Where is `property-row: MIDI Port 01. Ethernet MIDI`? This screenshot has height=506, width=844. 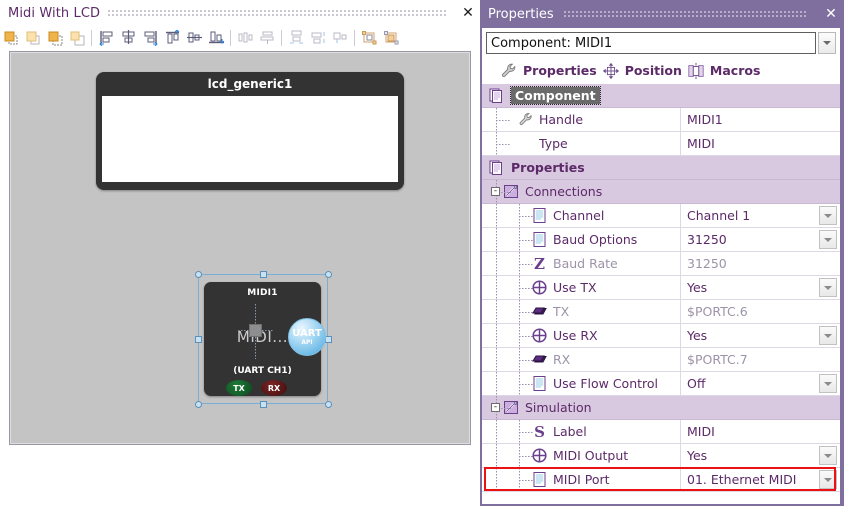 property-row: MIDI Port 01. Ethernet MIDI is located at coordinates (661, 480).